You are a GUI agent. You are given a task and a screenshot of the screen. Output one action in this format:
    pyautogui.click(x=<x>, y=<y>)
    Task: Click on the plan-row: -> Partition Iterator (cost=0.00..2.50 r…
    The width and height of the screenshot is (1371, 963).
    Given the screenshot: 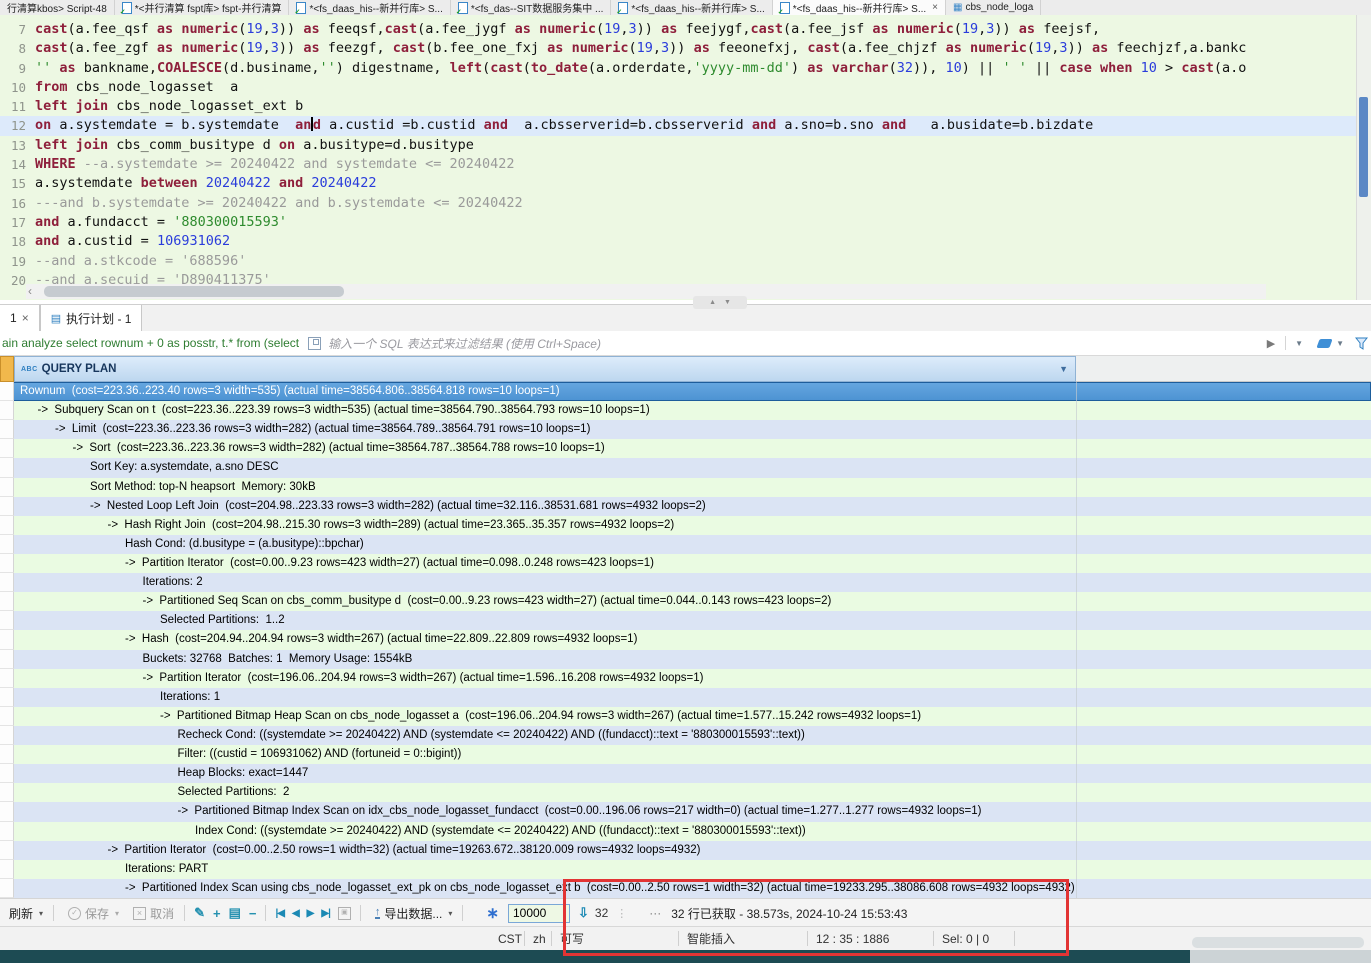 What is the action you would take?
    pyautogui.click(x=685, y=850)
    